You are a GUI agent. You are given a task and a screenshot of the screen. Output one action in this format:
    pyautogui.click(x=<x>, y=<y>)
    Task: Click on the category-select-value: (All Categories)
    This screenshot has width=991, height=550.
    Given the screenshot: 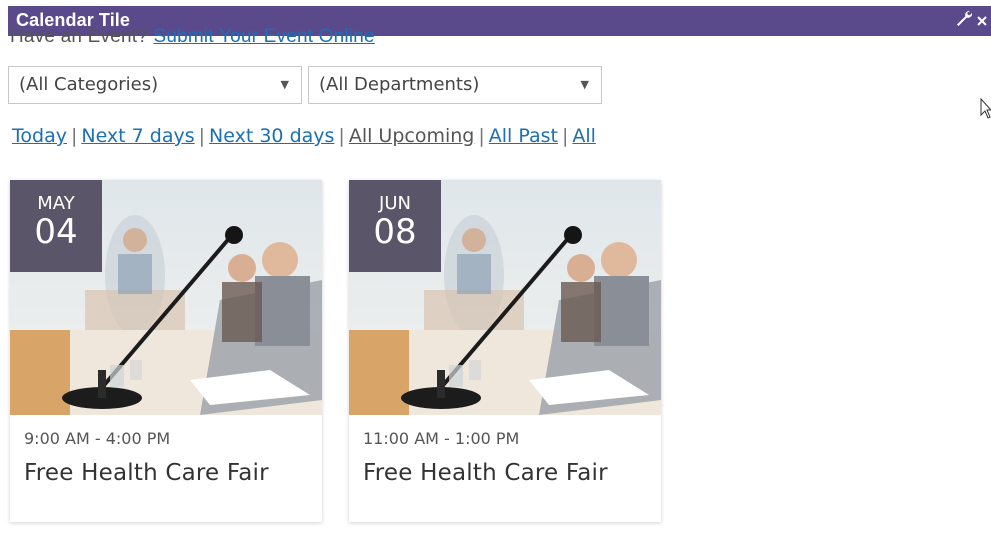 What is the action you would take?
    pyautogui.click(x=89, y=84)
    